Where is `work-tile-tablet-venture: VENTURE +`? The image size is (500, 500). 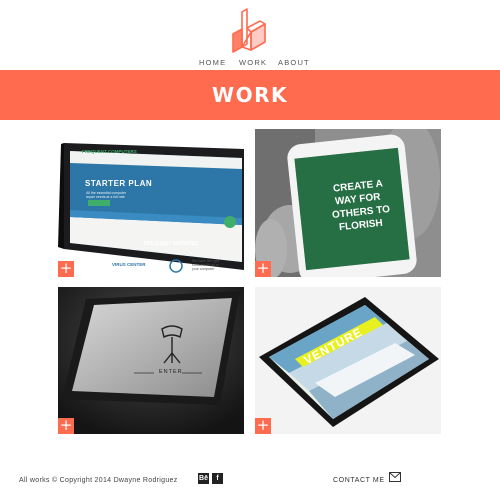 work-tile-tablet-venture: VENTURE + is located at coordinates (348, 360).